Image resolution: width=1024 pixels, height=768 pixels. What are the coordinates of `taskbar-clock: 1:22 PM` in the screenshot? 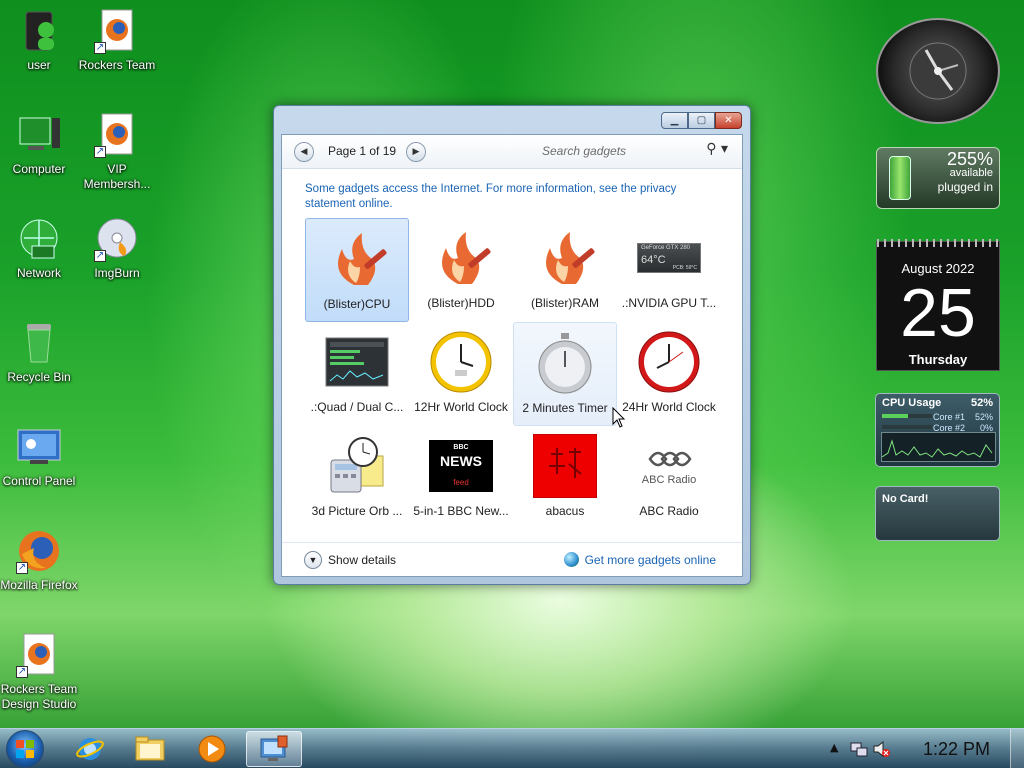 It's located at (956, 749).